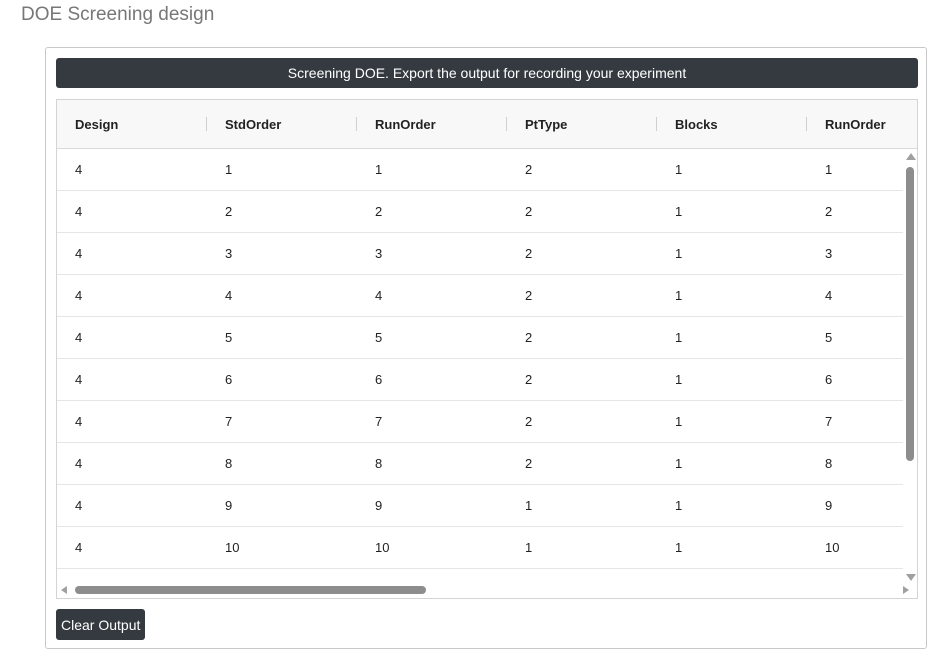 The height and width of the screenshot is (672, 935). What do you see at coordinates (829, 253) in the screenshot?
I see `cell-runorder-2: 3` at bounding box center [829, 253].